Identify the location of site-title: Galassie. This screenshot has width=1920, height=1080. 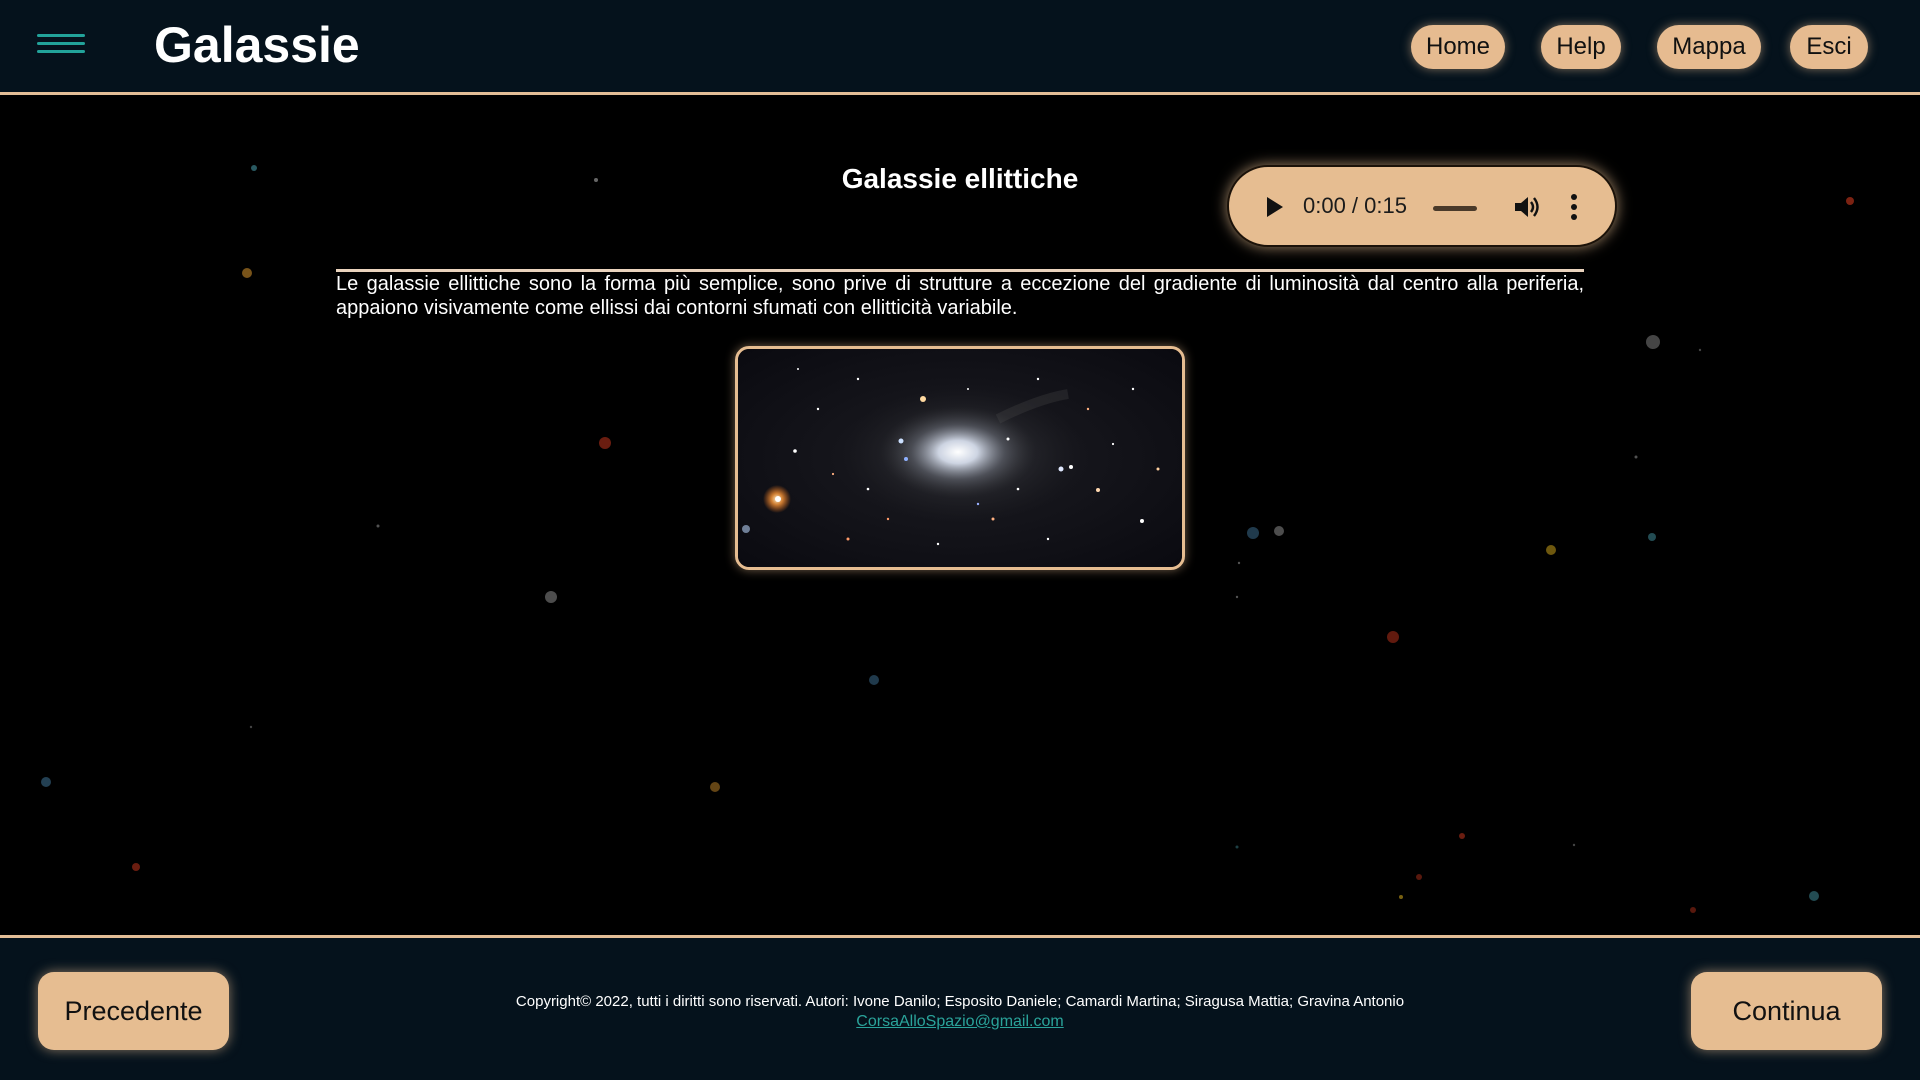
(257, 45).